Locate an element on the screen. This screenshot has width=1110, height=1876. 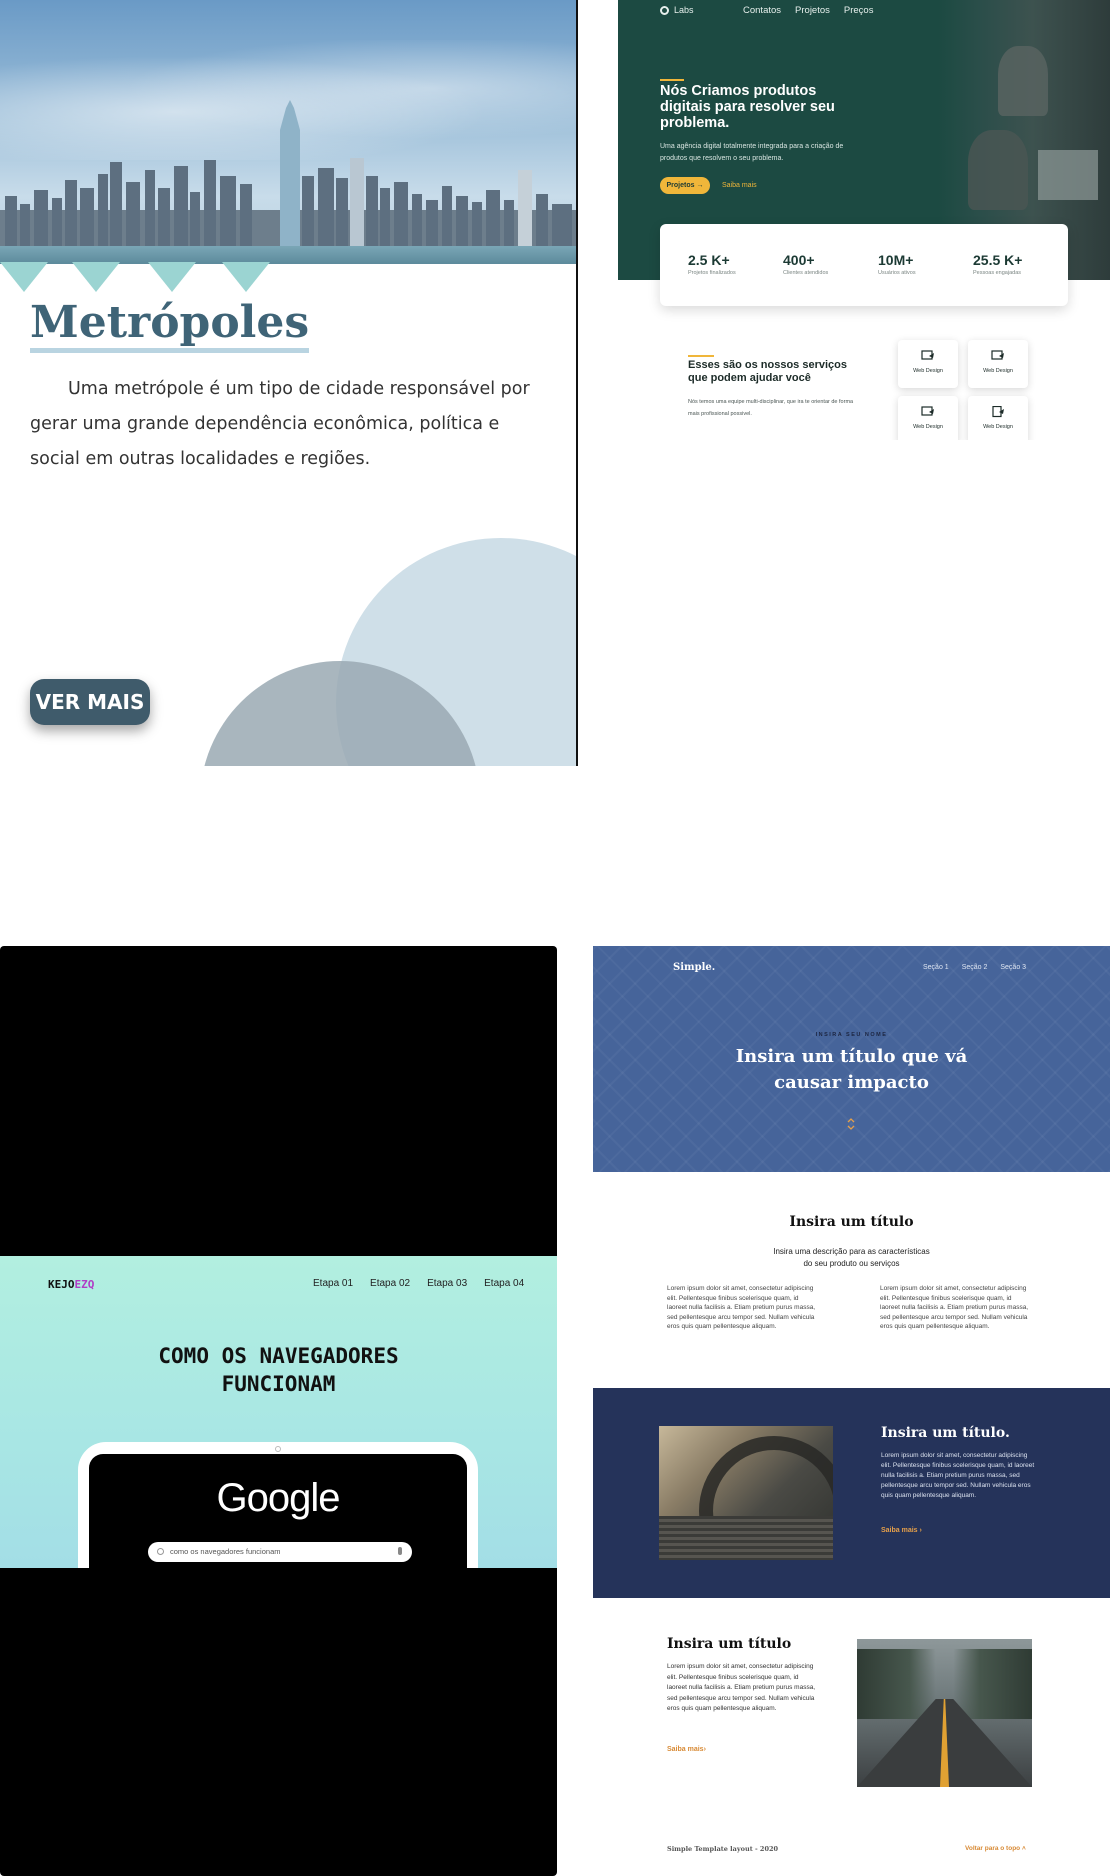
tablet-screen: Google como os navegadores funcionam is located at coordinates (278, 1511).